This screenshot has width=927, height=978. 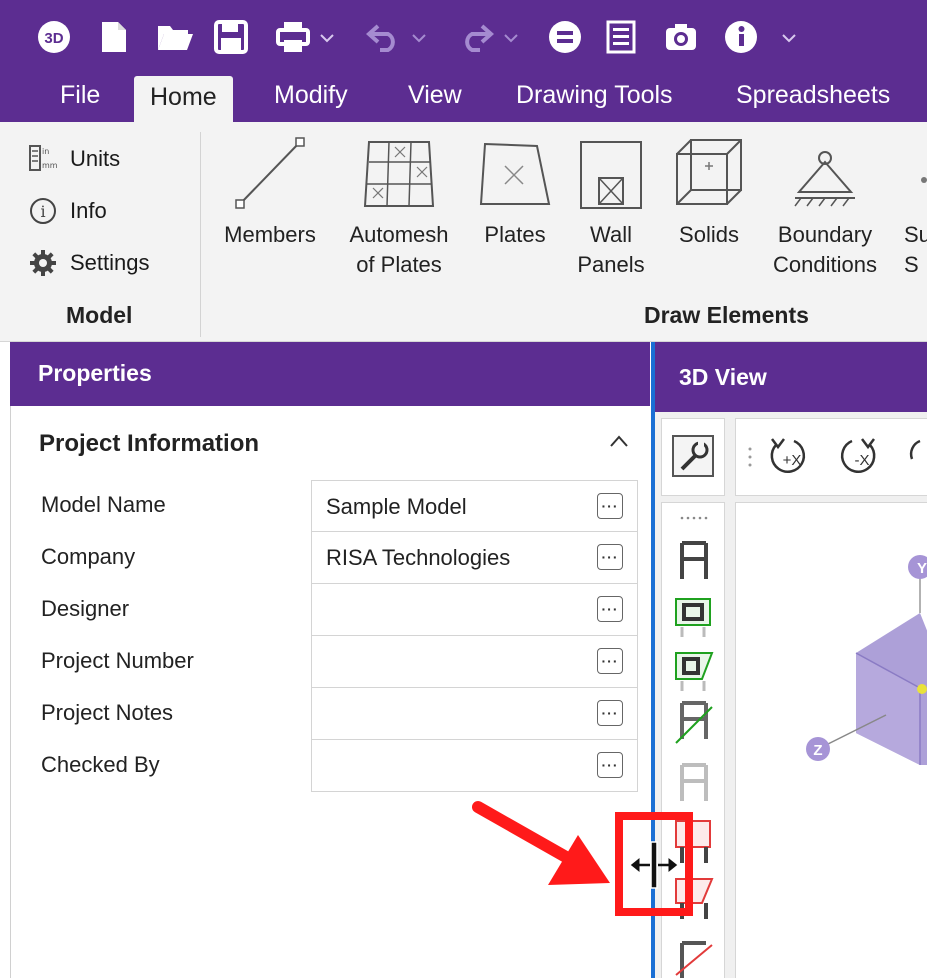 I want to click on property-label: Project Notes, so click(x=107, y=712).